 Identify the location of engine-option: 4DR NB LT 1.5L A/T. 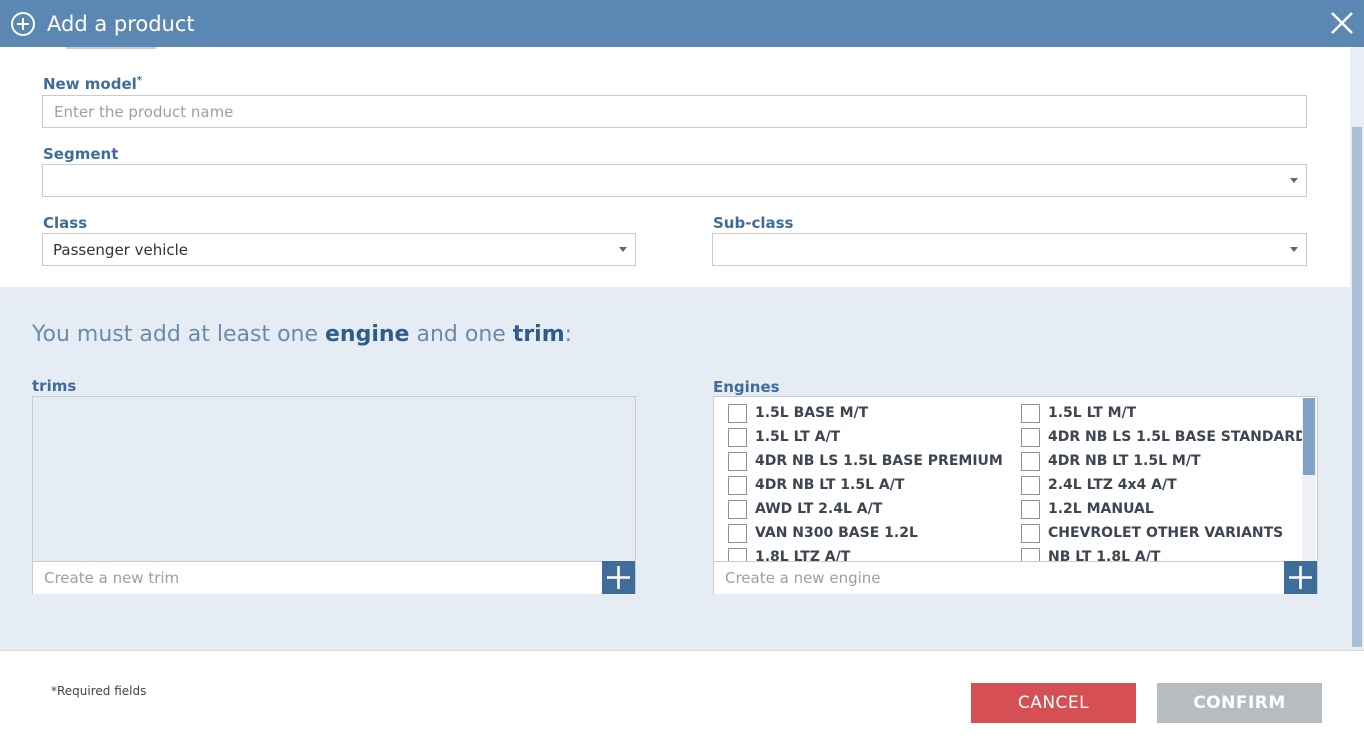
(816, 485).